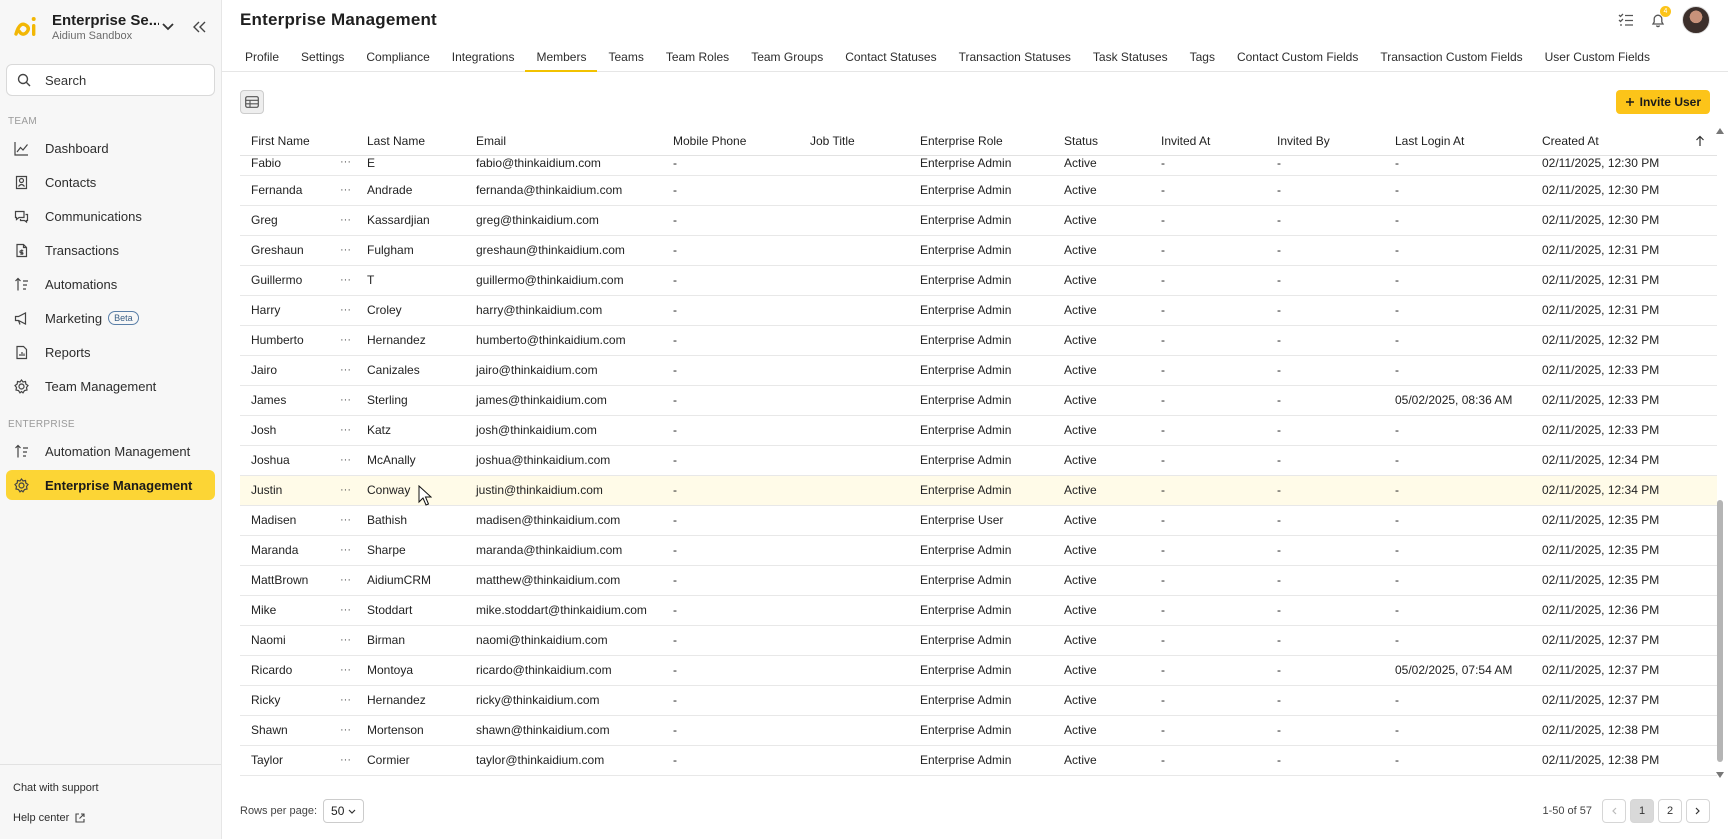 This screenshot has height=839, width=1728. Describe the element at coordinates (1101, 142) in the screenshot. I see `column-header-status: Status` at that location.